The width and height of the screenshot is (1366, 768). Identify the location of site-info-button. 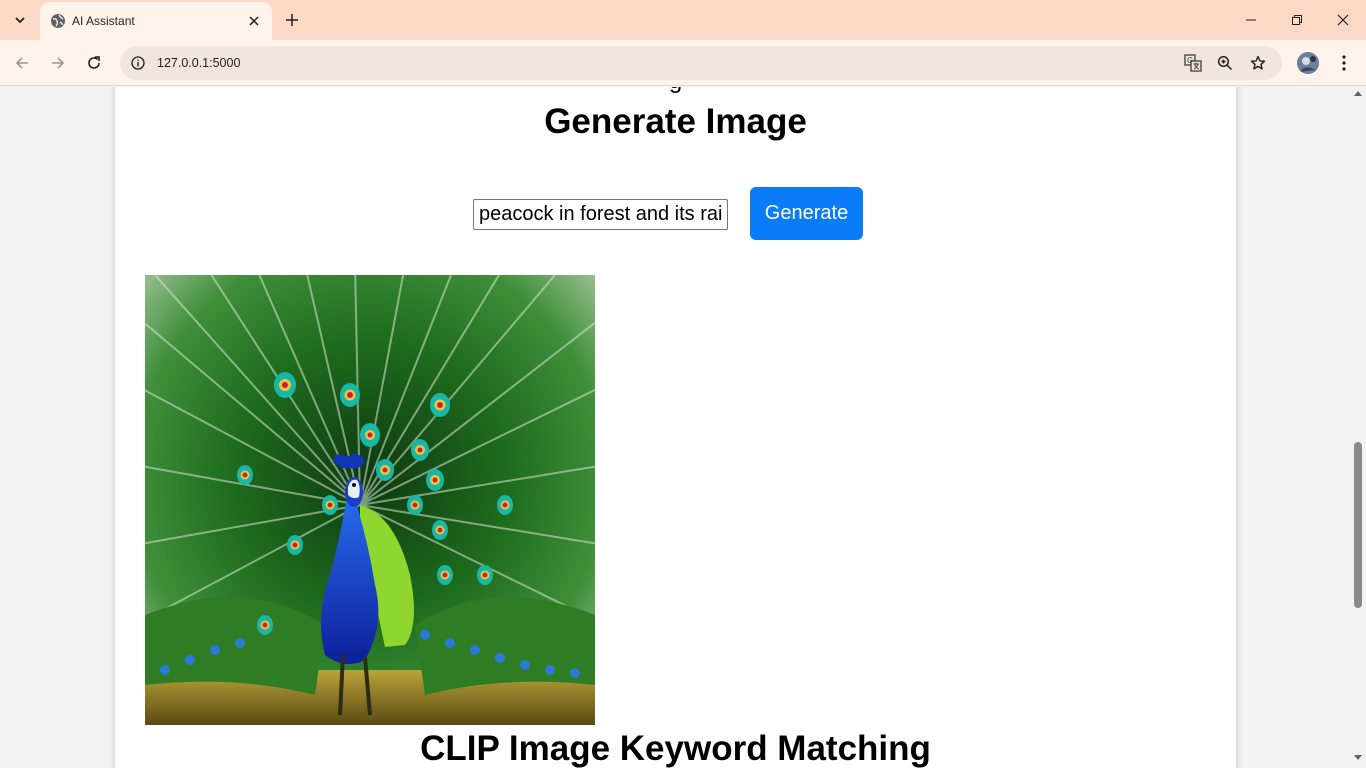
(138, 63).